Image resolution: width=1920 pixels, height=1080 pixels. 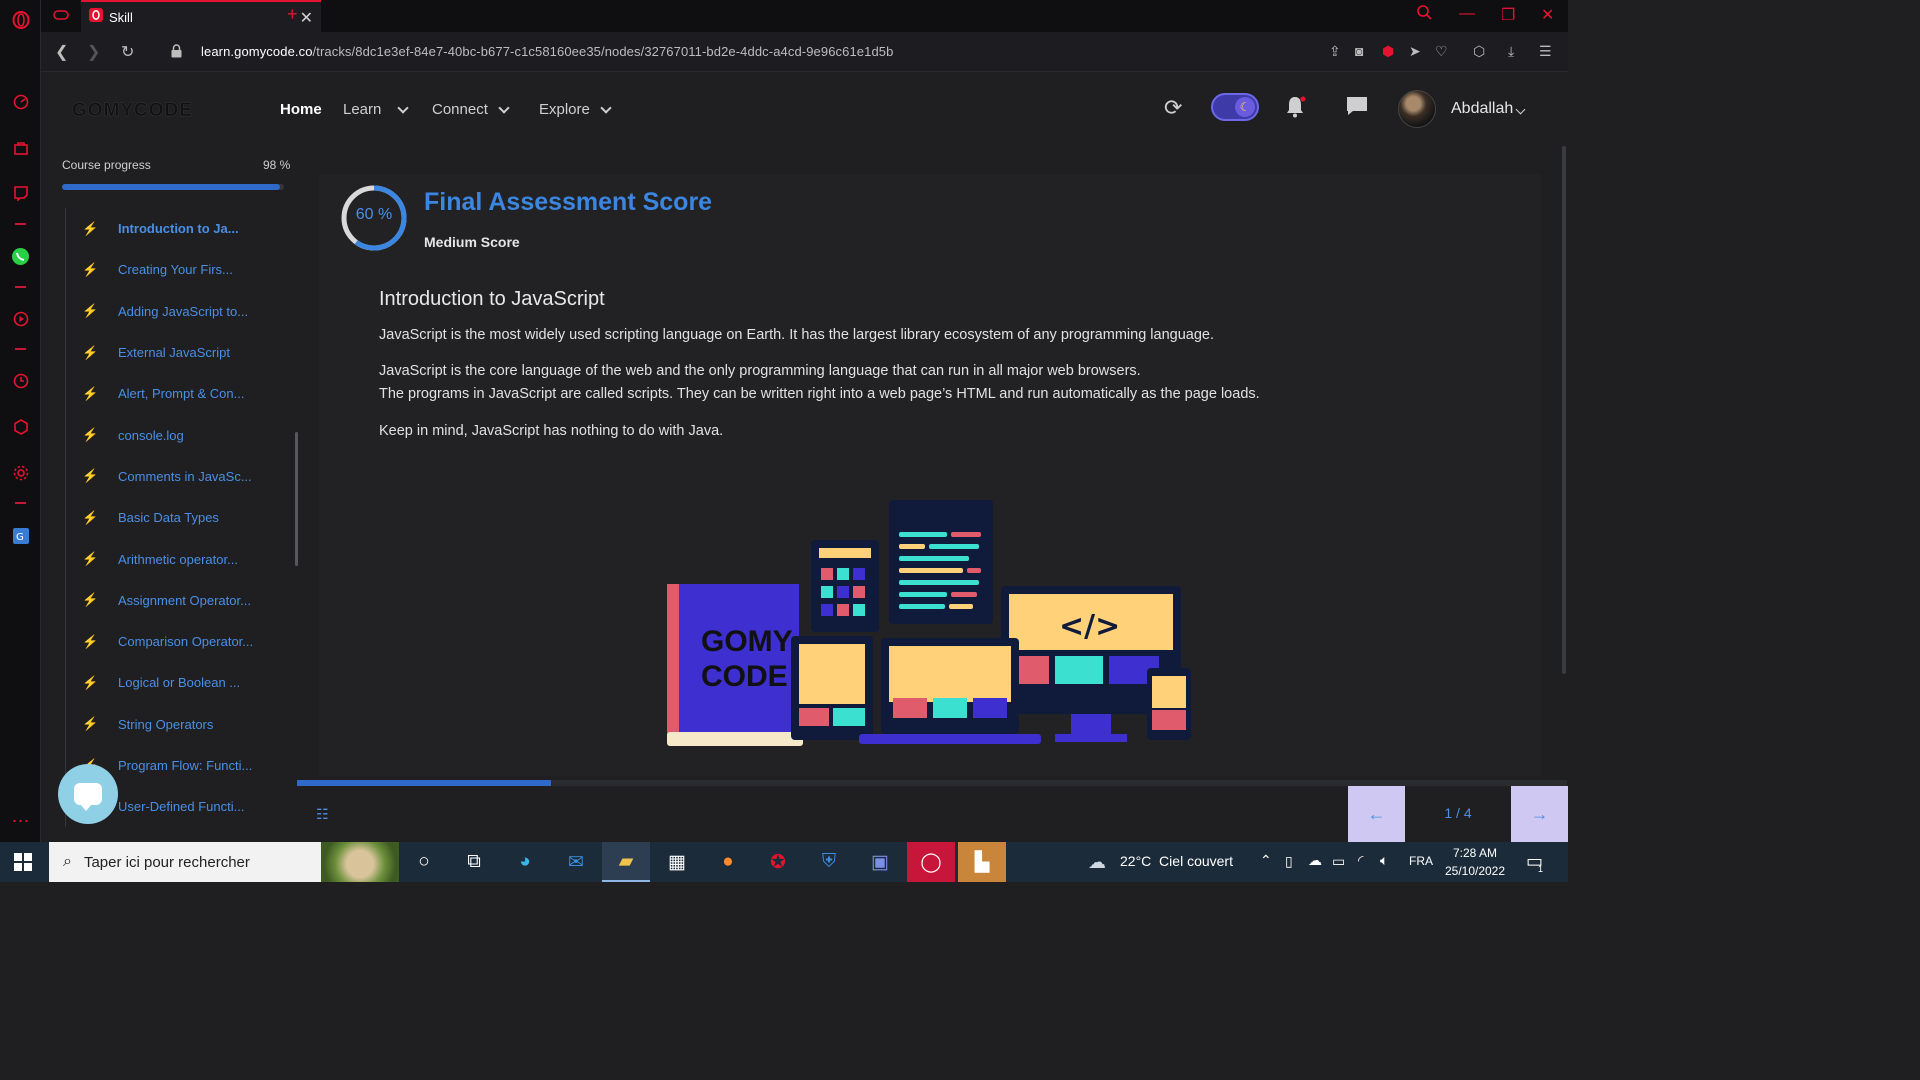 I want to click on avatar, so click(x=1417, y=109).